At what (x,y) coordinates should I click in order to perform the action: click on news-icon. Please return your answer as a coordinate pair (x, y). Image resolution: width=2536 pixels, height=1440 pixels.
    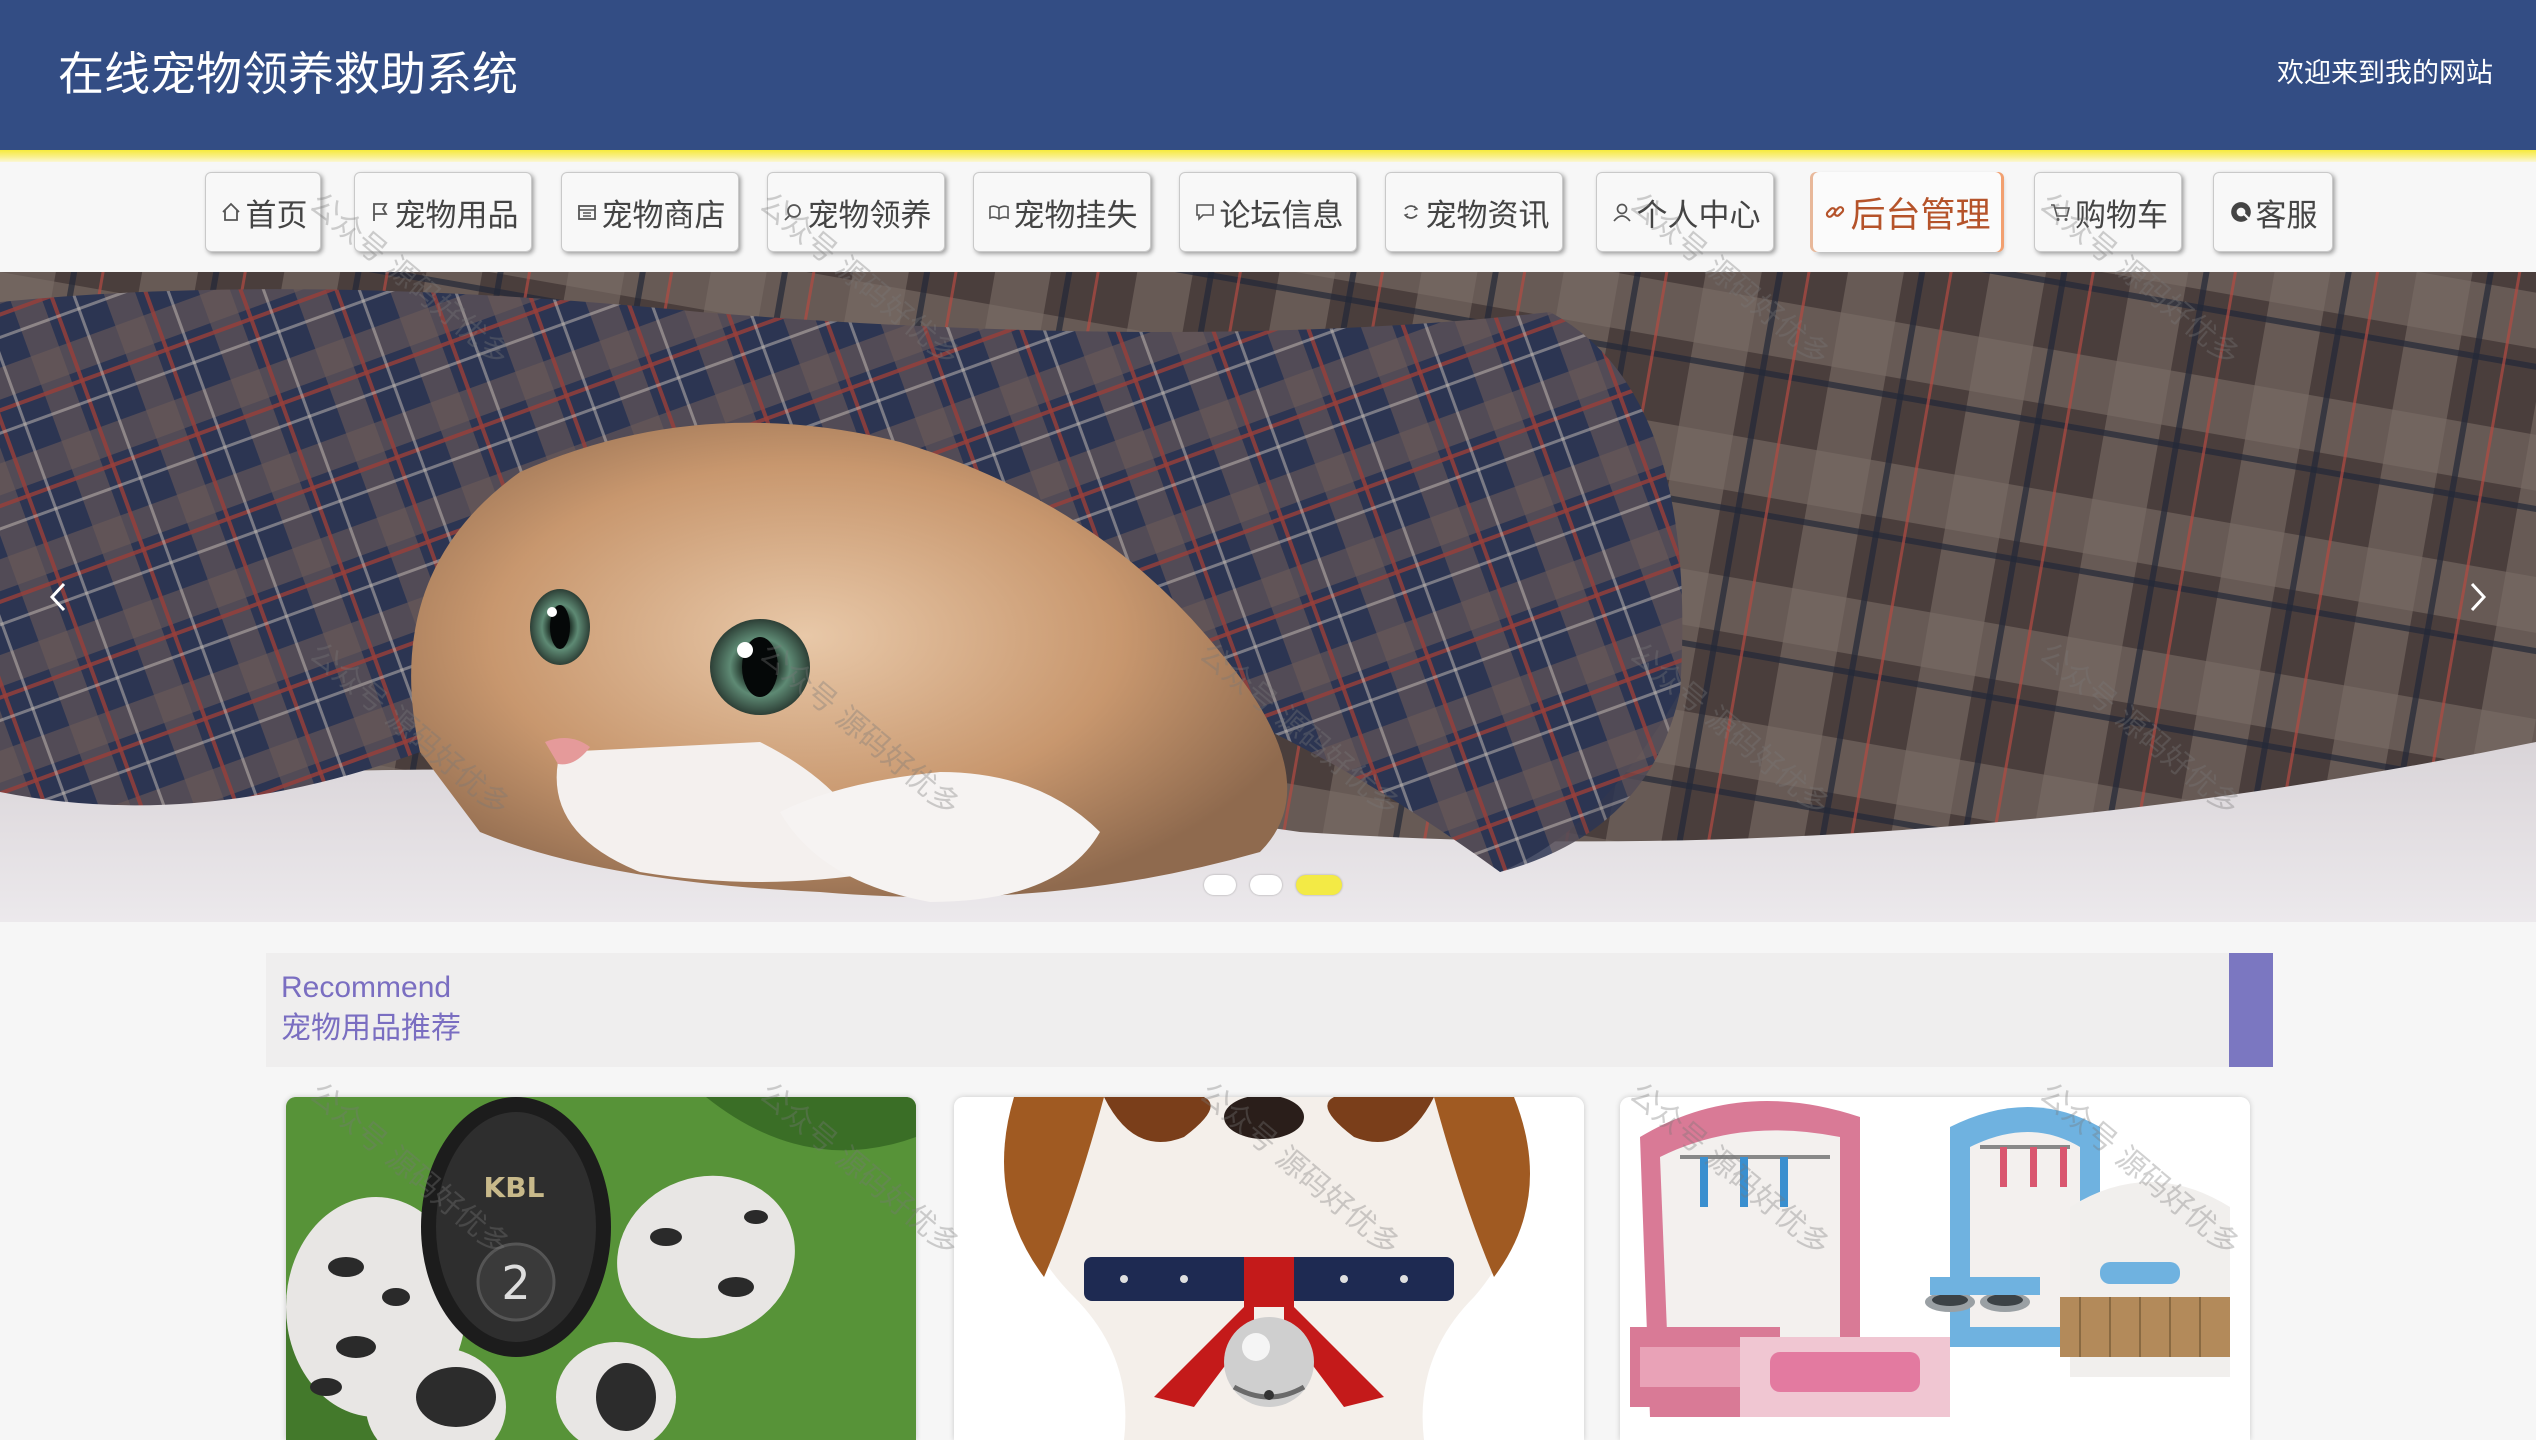
    Looking at the image, I should click on (1411, 212).